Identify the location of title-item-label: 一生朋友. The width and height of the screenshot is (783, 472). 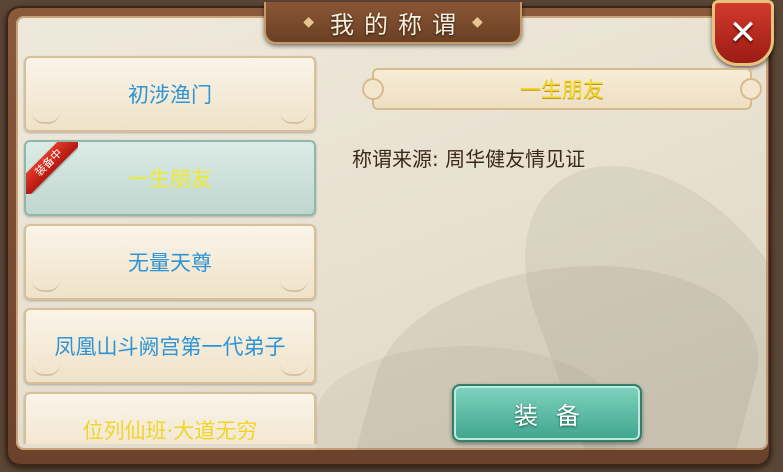
(170, 179).